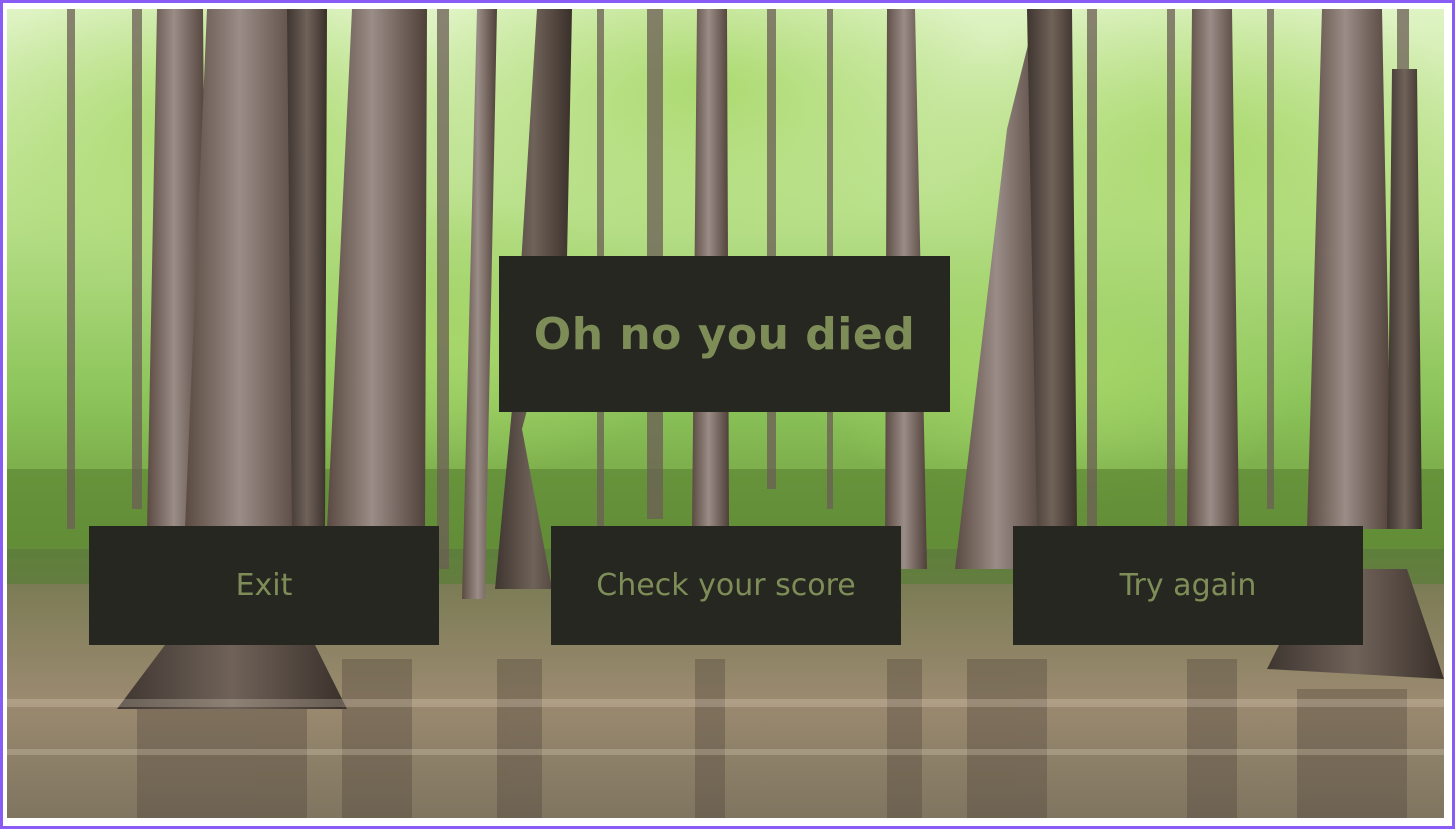  I want to click on game-over-banner: Oh no you died, so click(724, 334).